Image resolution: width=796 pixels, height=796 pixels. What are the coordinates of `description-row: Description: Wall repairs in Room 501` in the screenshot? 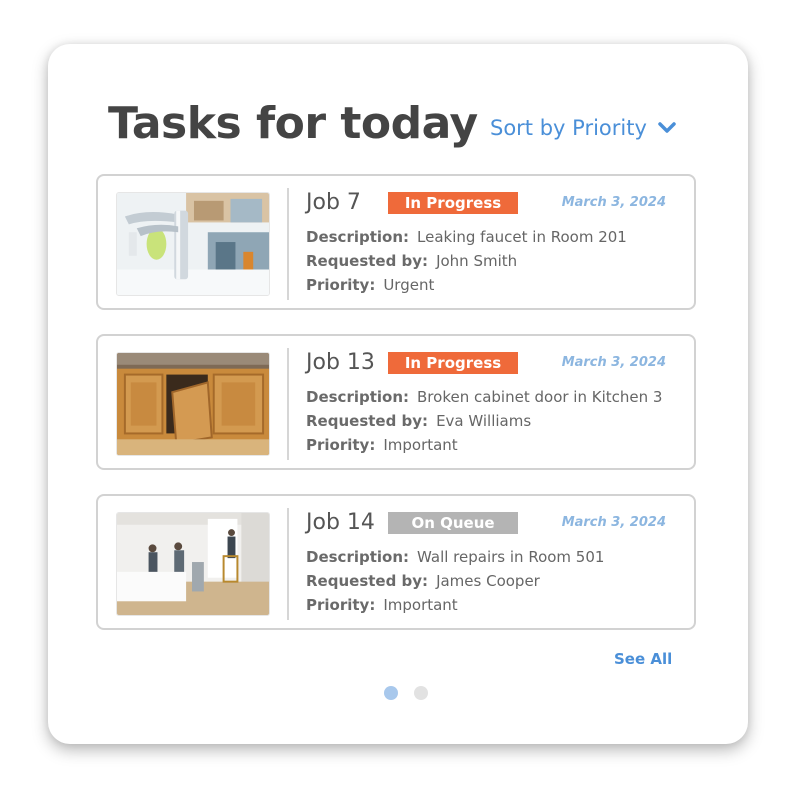 It's located at (455, 557).